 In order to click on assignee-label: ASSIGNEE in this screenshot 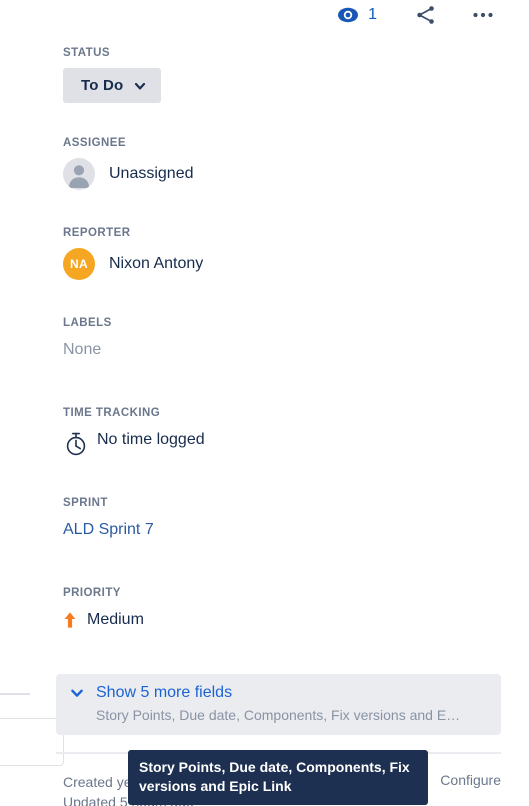, I will do `click(95, 143)`.